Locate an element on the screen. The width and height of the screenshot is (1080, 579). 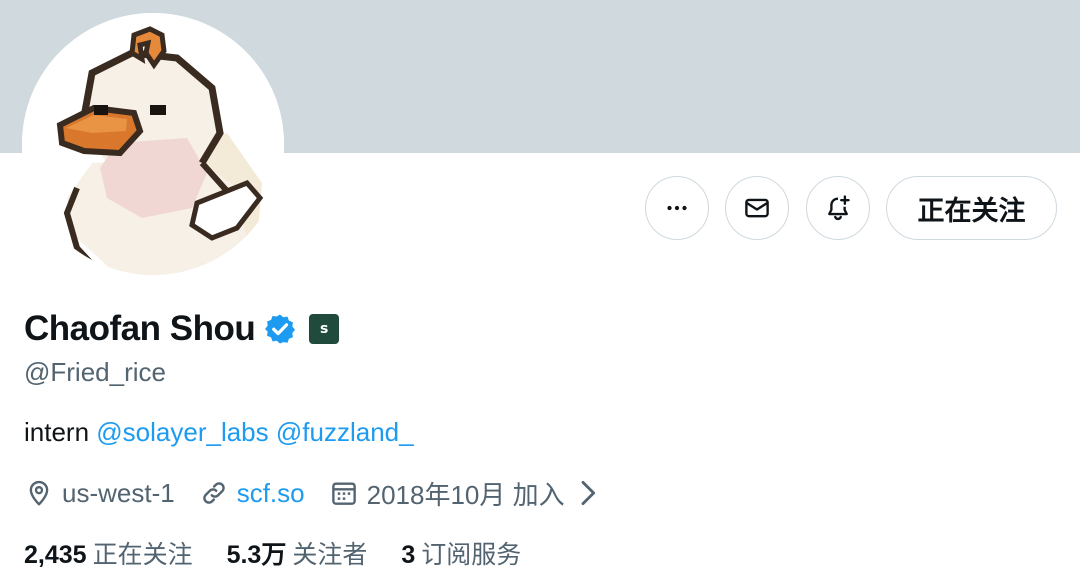
bio: intern @solayer_labs @fuzzland_ is located at coordinates (219, 432).